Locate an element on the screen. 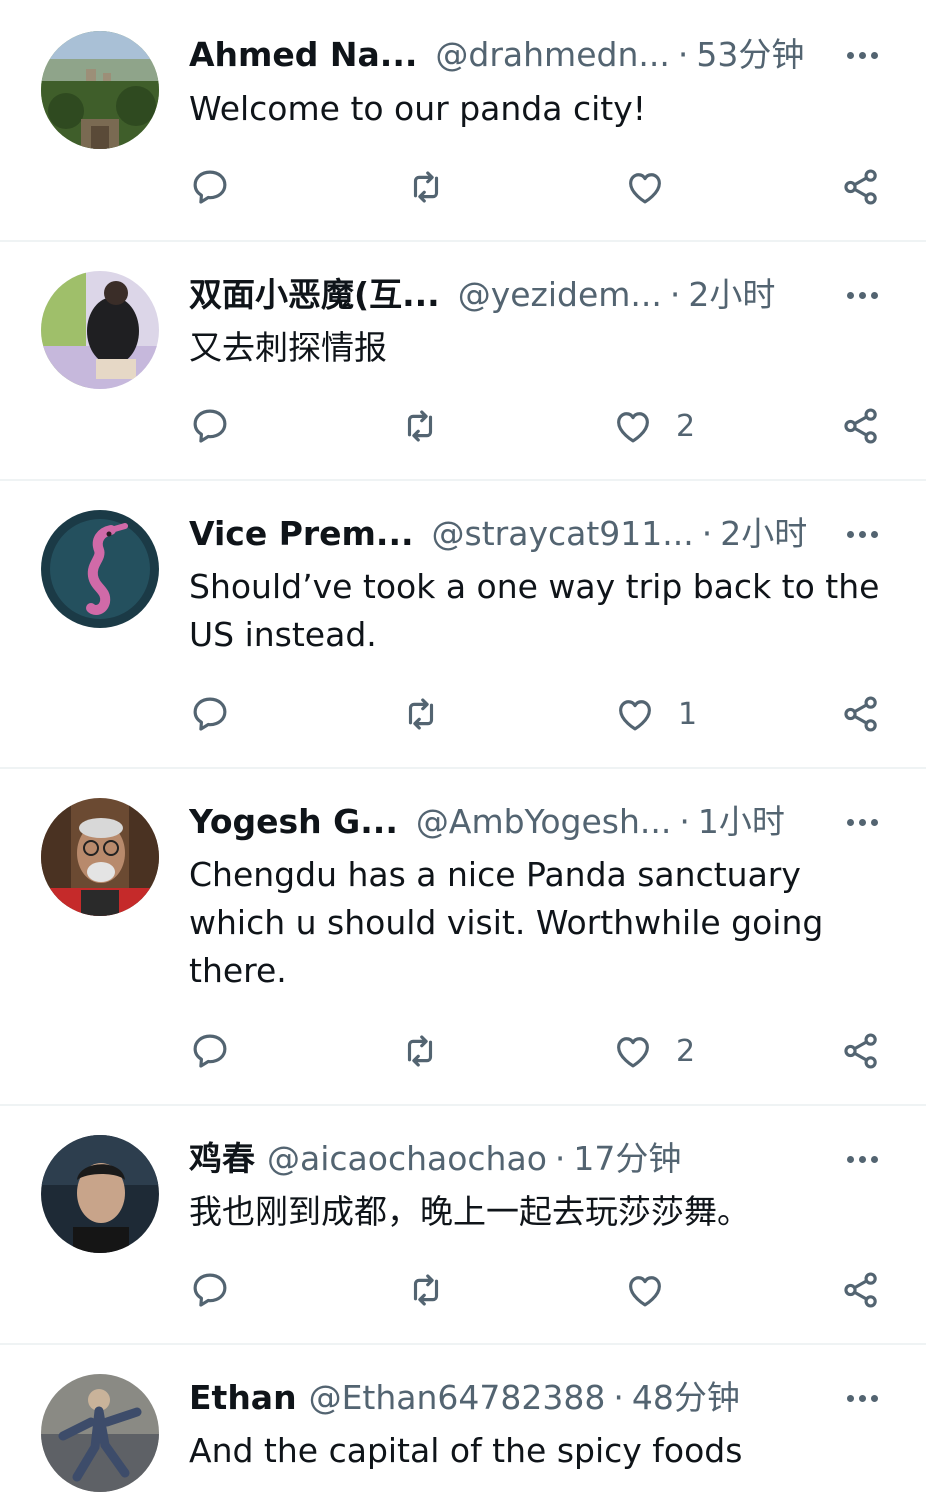  user-handle: @Ethan64782388 is located at coordinates (457, 1398).